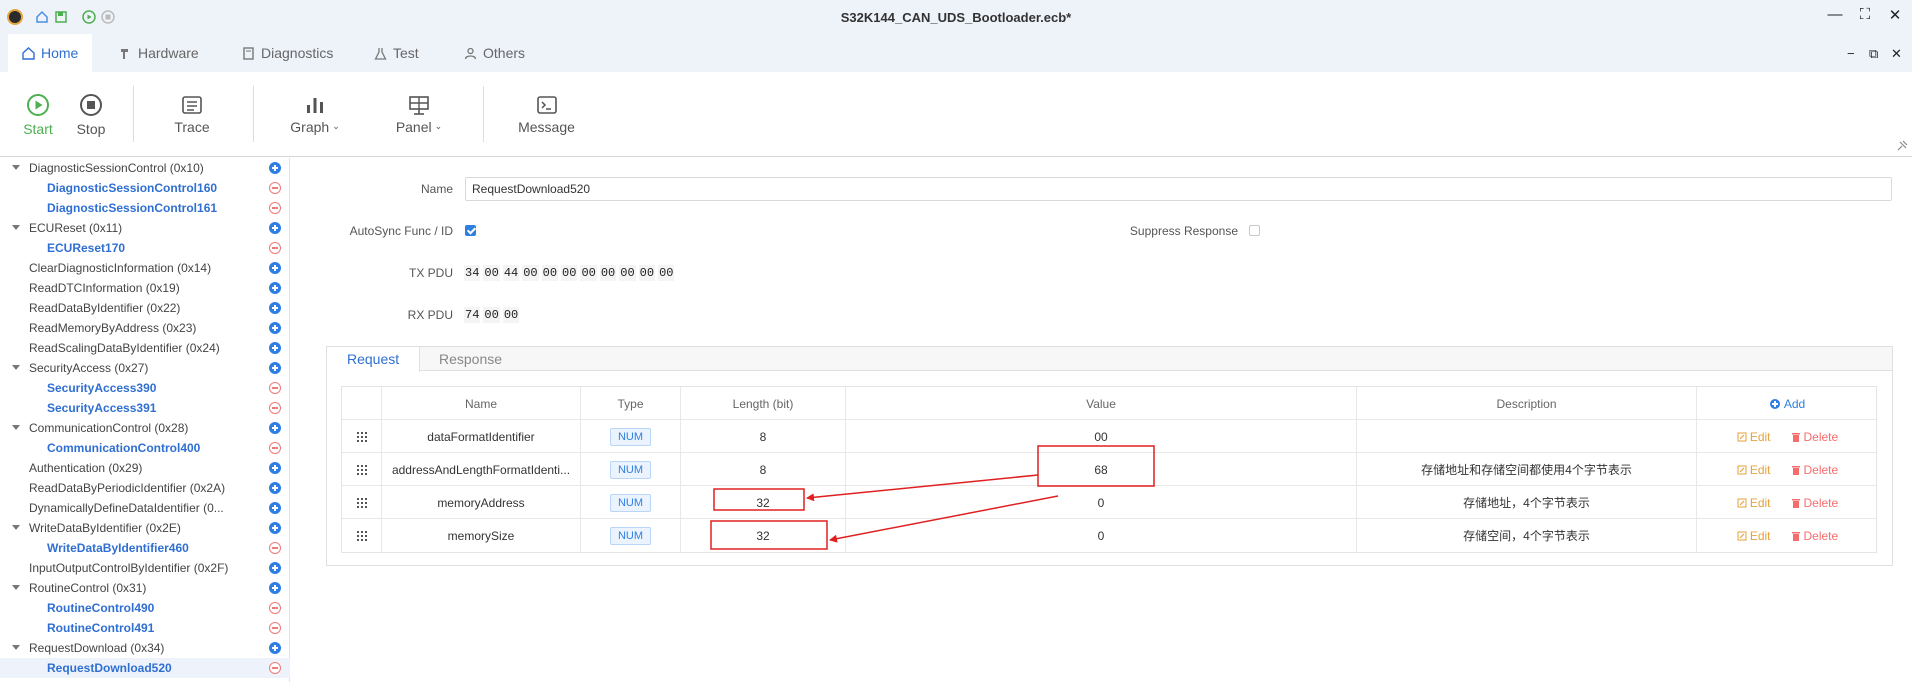  I want to click on tree-item-service: Authentication (0x29), so click(145, 468).